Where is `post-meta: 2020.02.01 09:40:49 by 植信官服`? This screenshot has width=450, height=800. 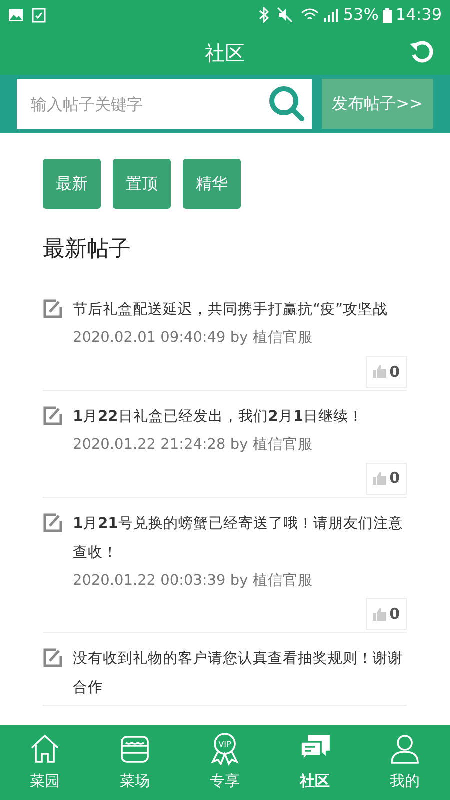 post-meta: 2020.02.01 09:40:49 by 植信官服 is located at coordinates (193, 338).